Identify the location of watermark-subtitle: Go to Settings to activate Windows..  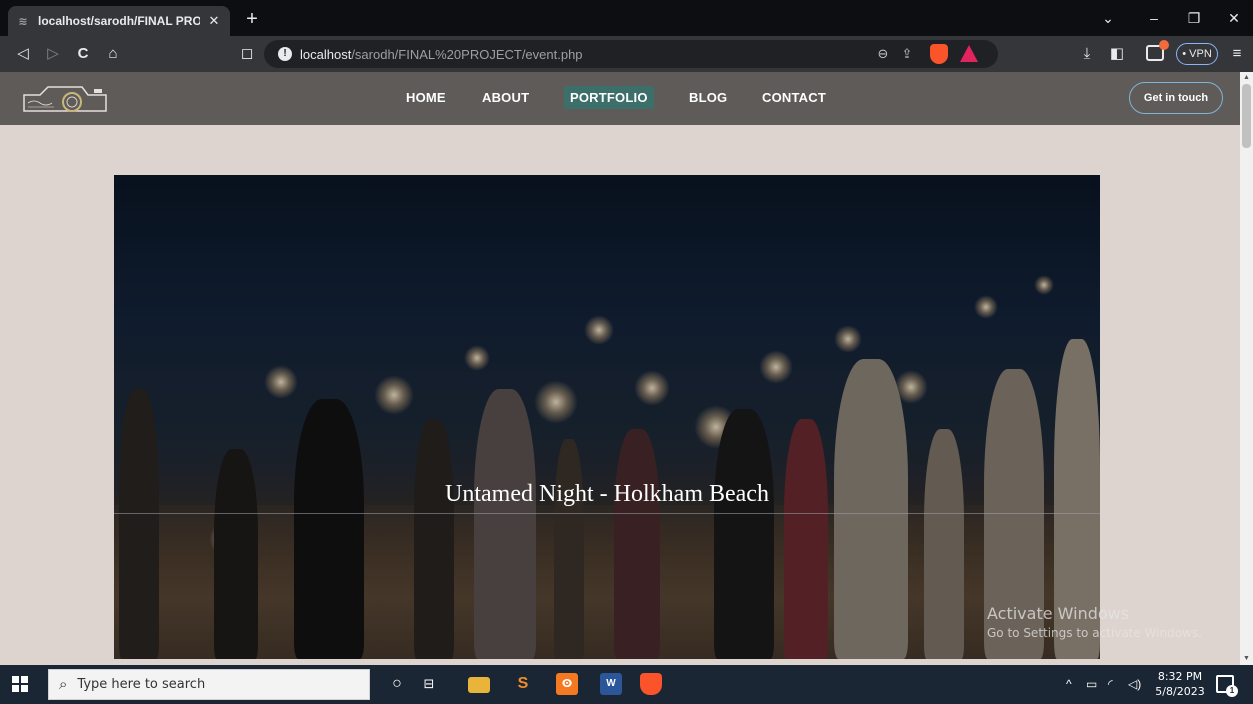
(1094, 633).